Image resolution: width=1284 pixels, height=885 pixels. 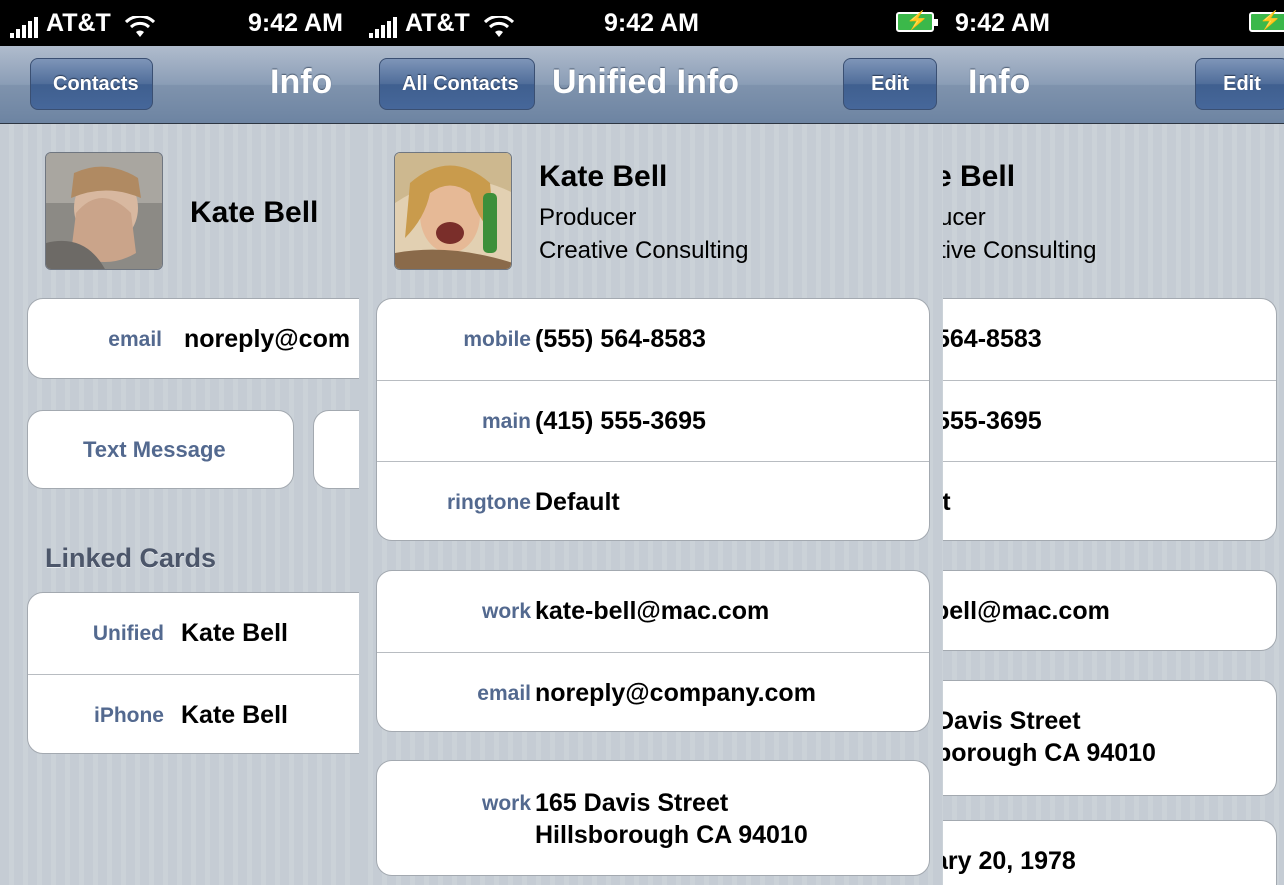 I want to click on email-group: email noreply@com, so click(x=193, y=338).